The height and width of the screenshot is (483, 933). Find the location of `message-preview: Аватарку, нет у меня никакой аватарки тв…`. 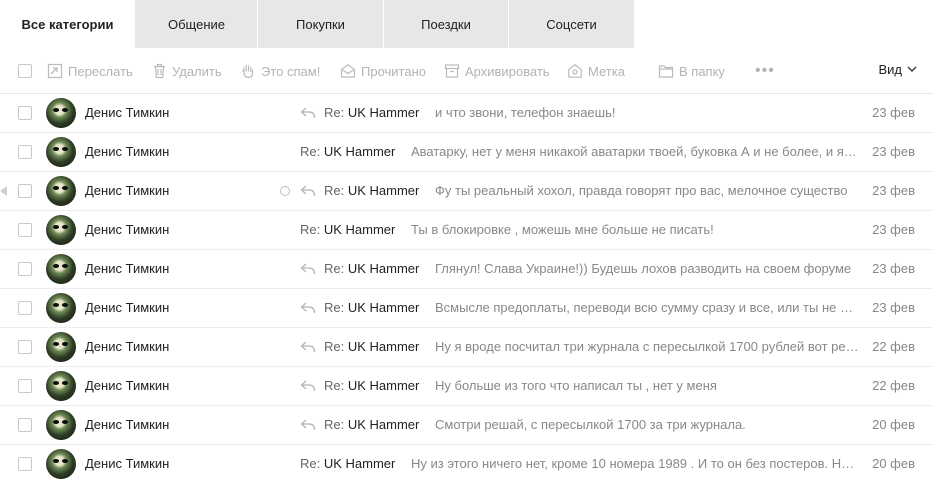

message-preview: Аватарку, нет у меня никакой аватарки тв… is located at coordinates (635, 151).